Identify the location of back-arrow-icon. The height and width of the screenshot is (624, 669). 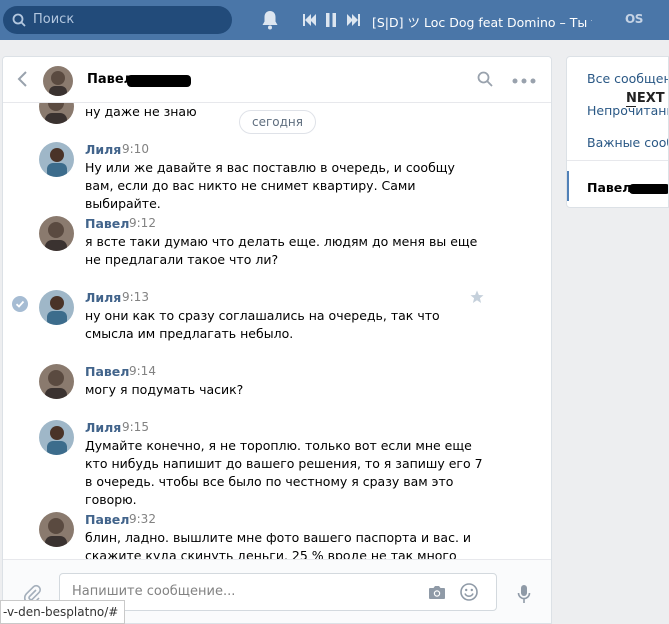
(23, 79).